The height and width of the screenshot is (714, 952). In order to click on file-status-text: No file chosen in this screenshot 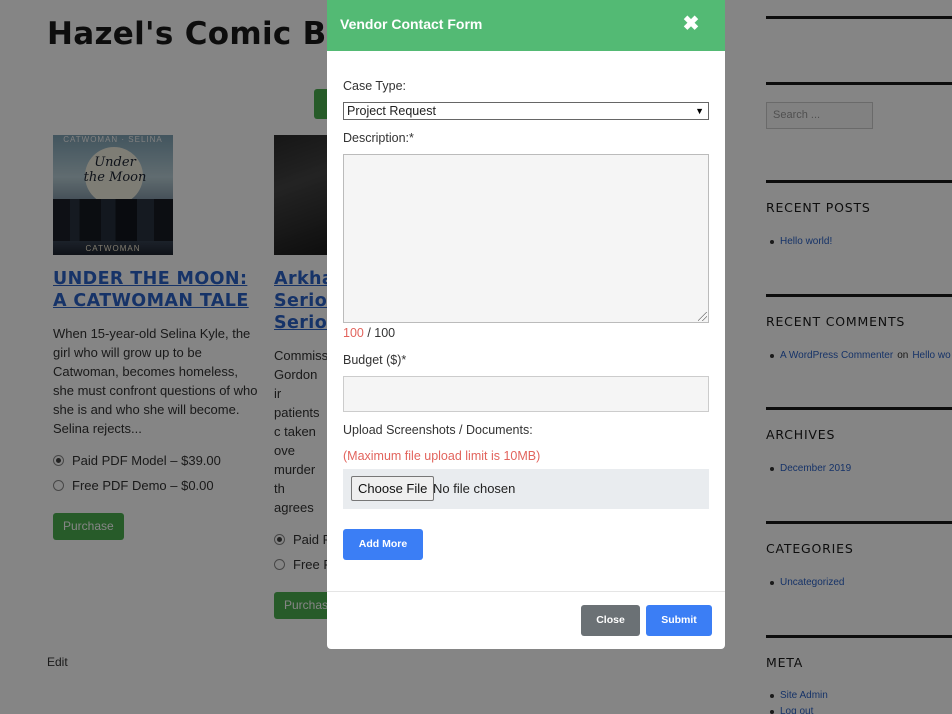, I will do `click(474, 488)`.